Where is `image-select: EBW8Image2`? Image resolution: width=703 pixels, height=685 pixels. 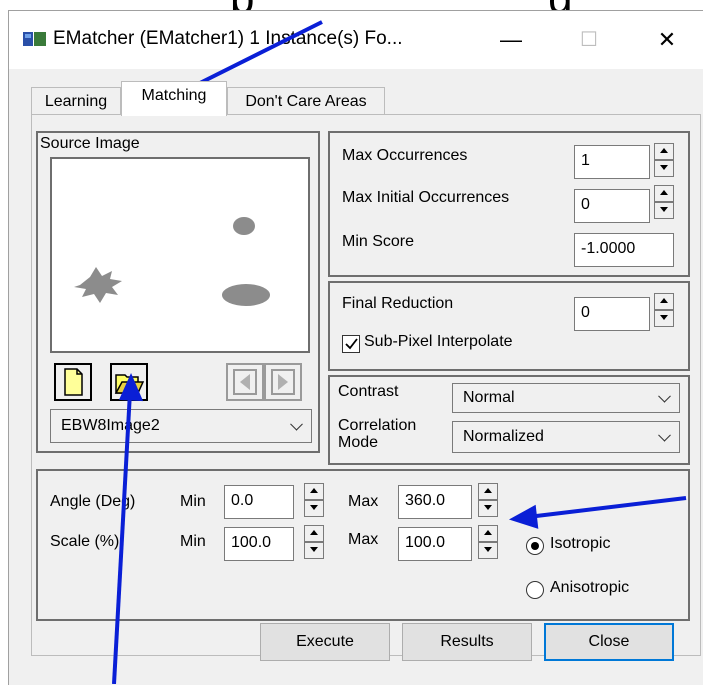
image-select: EBW8Image2 is located at coordinates (181, 426).